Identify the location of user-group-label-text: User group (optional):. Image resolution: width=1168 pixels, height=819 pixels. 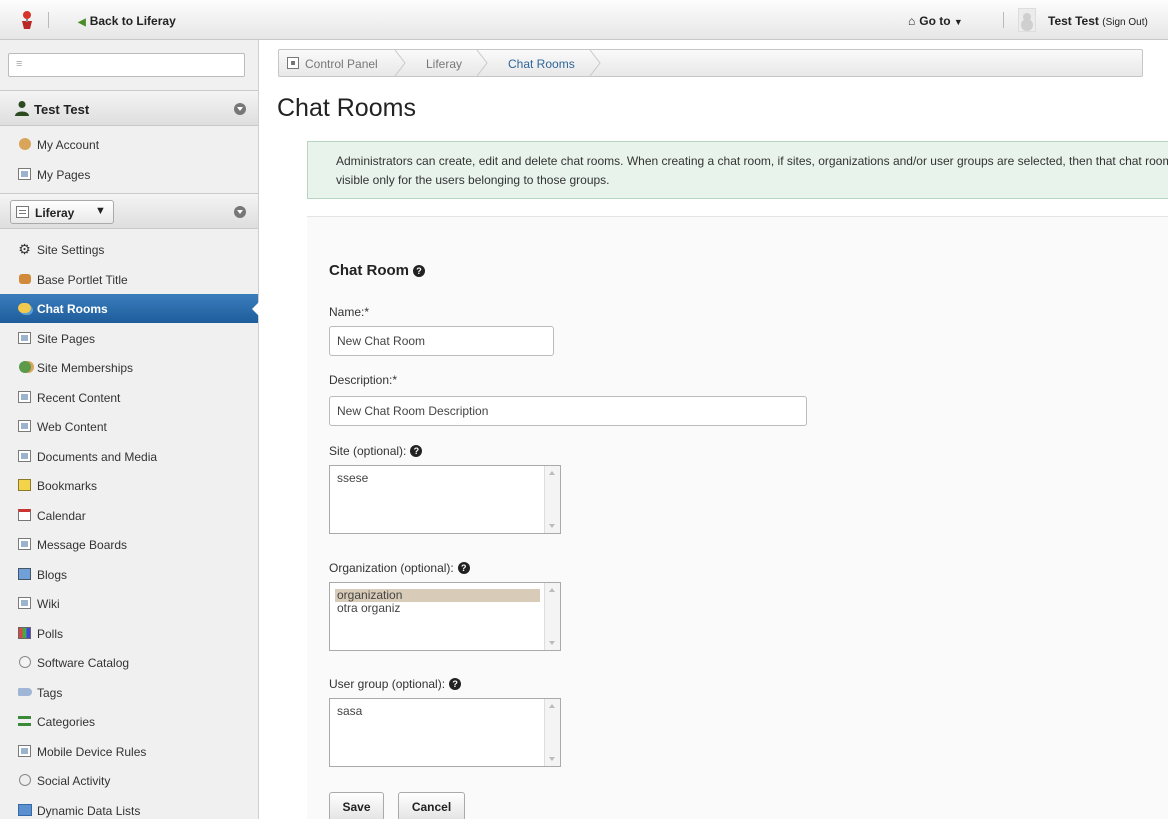
(387, 684).